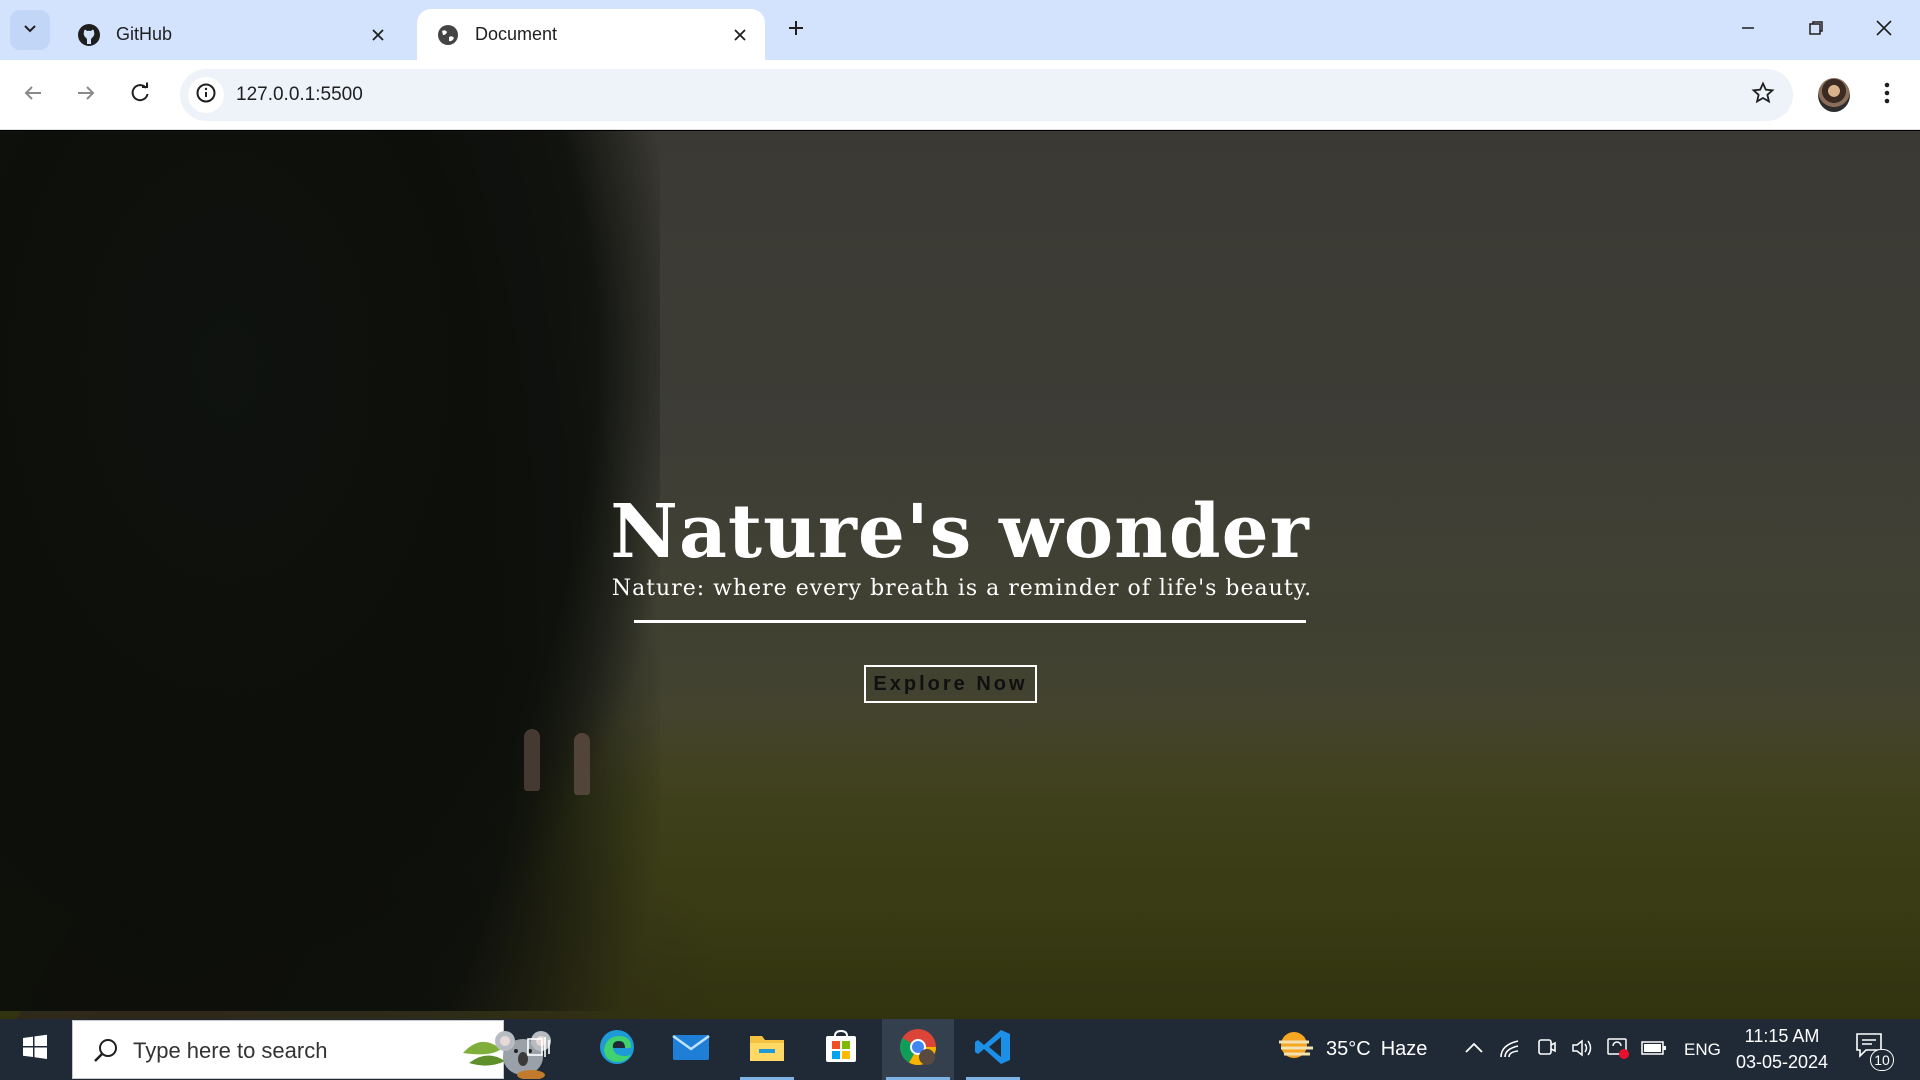 The height and width of the screenshot is (1080, 1920). What do you see at coordinates (1782, 1036) in the screenshot?
I see `clock-time: 11:15 AM` at bounding box center [1782, 1036].